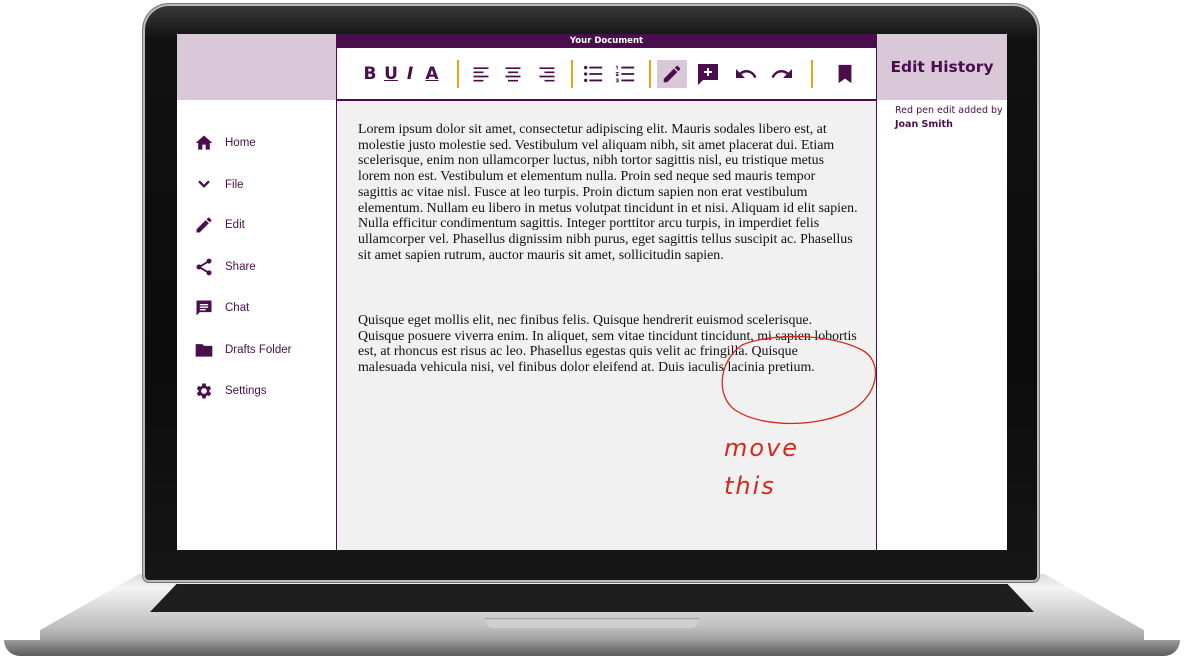  I want to click on align-center-icon, so click(513, 74).